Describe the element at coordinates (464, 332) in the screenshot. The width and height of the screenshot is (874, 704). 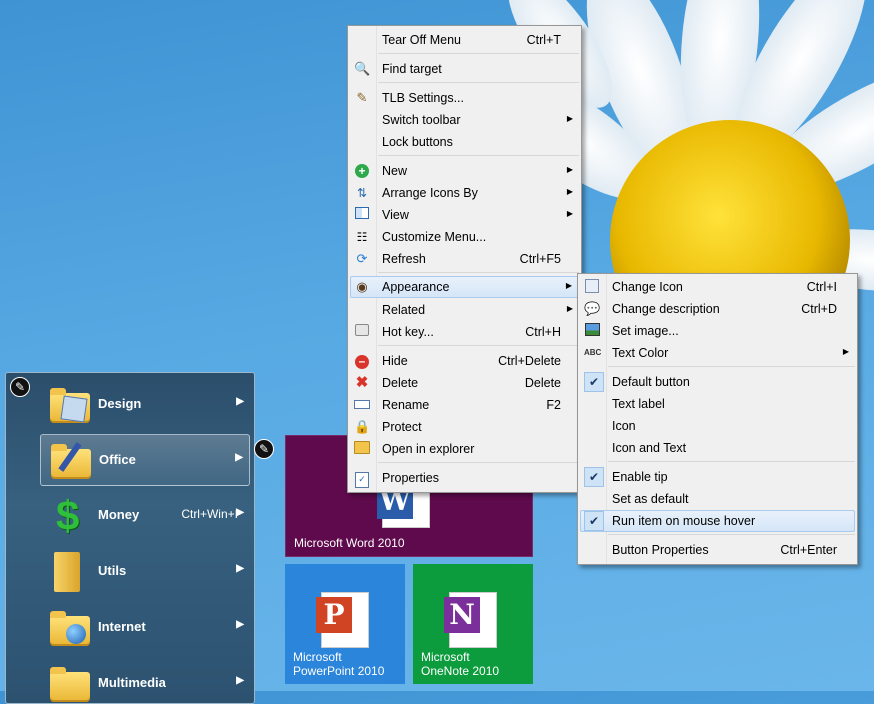
I see `menu-item-hot-key: Hot key... Ctrl+H` at that location.